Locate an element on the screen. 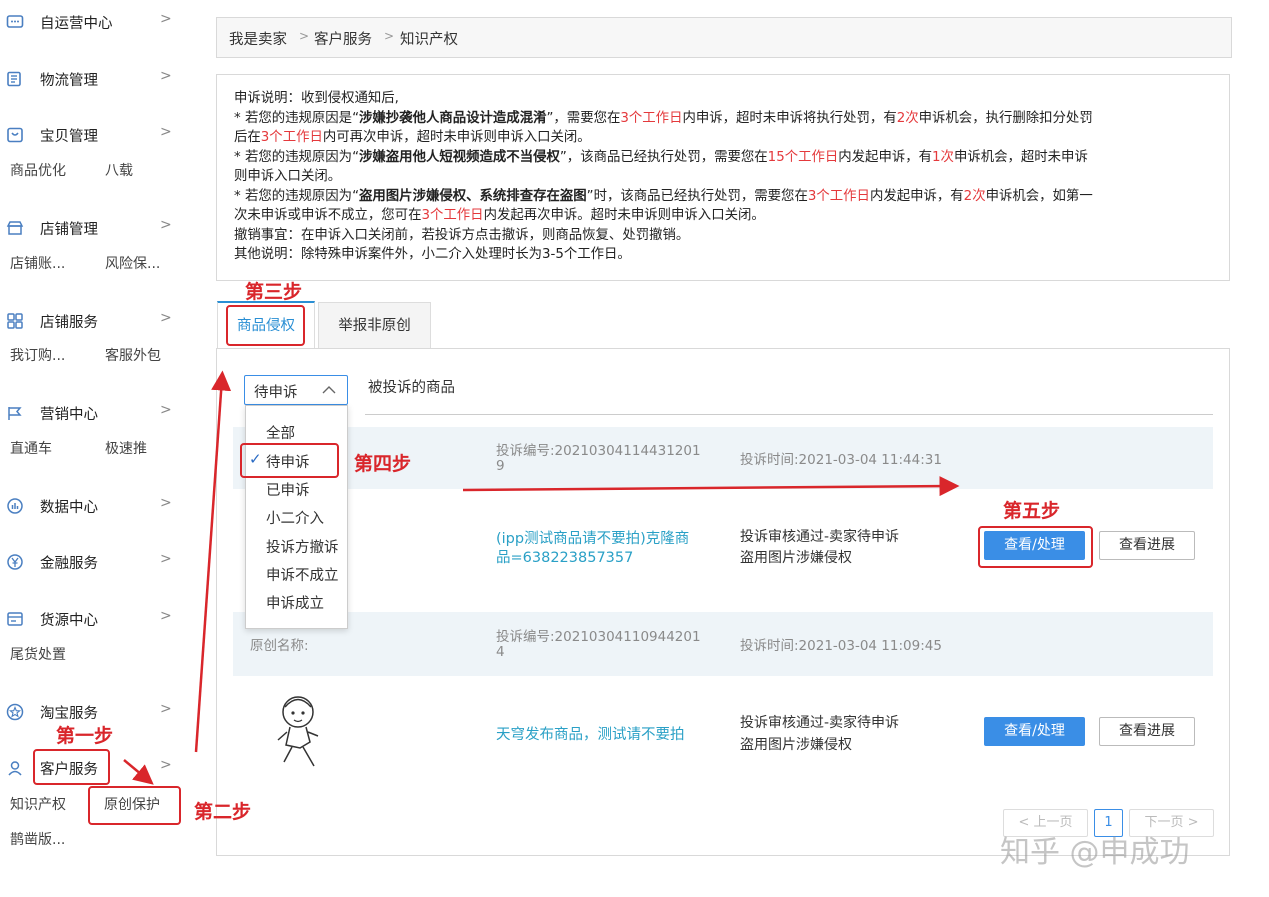 The width and height of the screenshot is (1269, 897). breadcrumb-item: 客户服务 is located at coordinates (343, 38).